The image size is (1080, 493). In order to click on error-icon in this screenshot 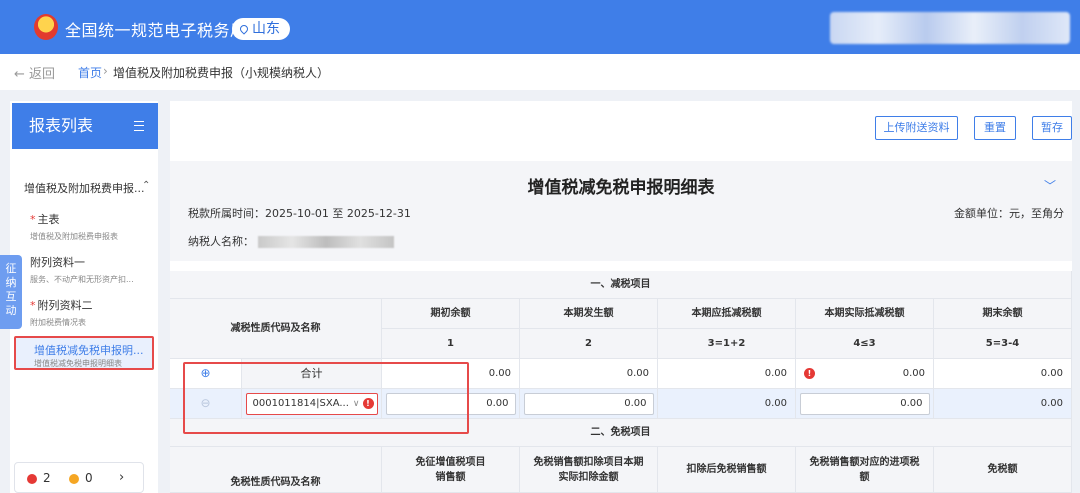, I will do `click(32, 479)`.